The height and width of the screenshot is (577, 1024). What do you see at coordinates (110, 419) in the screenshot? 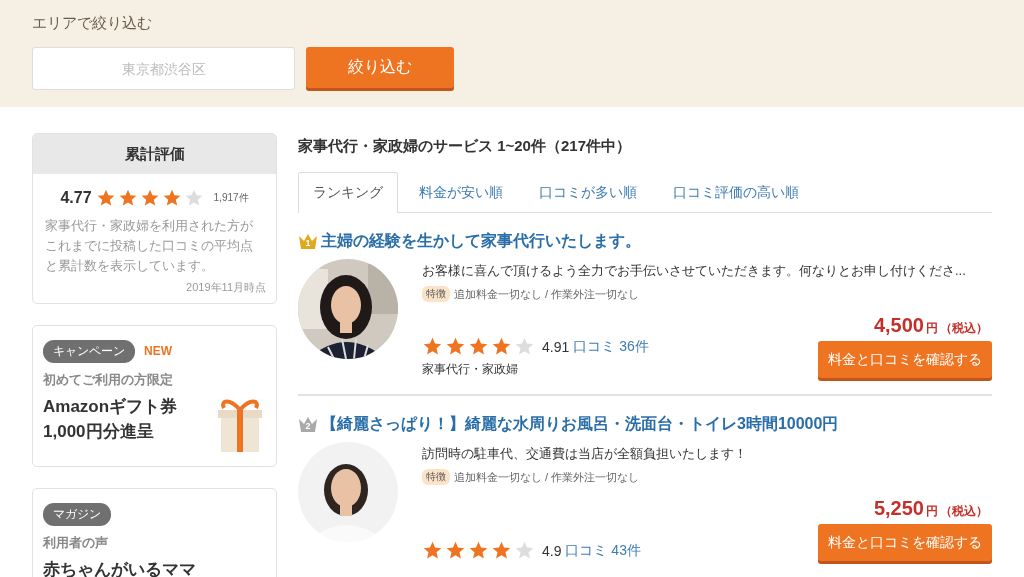
I see `campaign-title: Amazonギフト券 1,000円分進呈` at bounding box center [110, 419].